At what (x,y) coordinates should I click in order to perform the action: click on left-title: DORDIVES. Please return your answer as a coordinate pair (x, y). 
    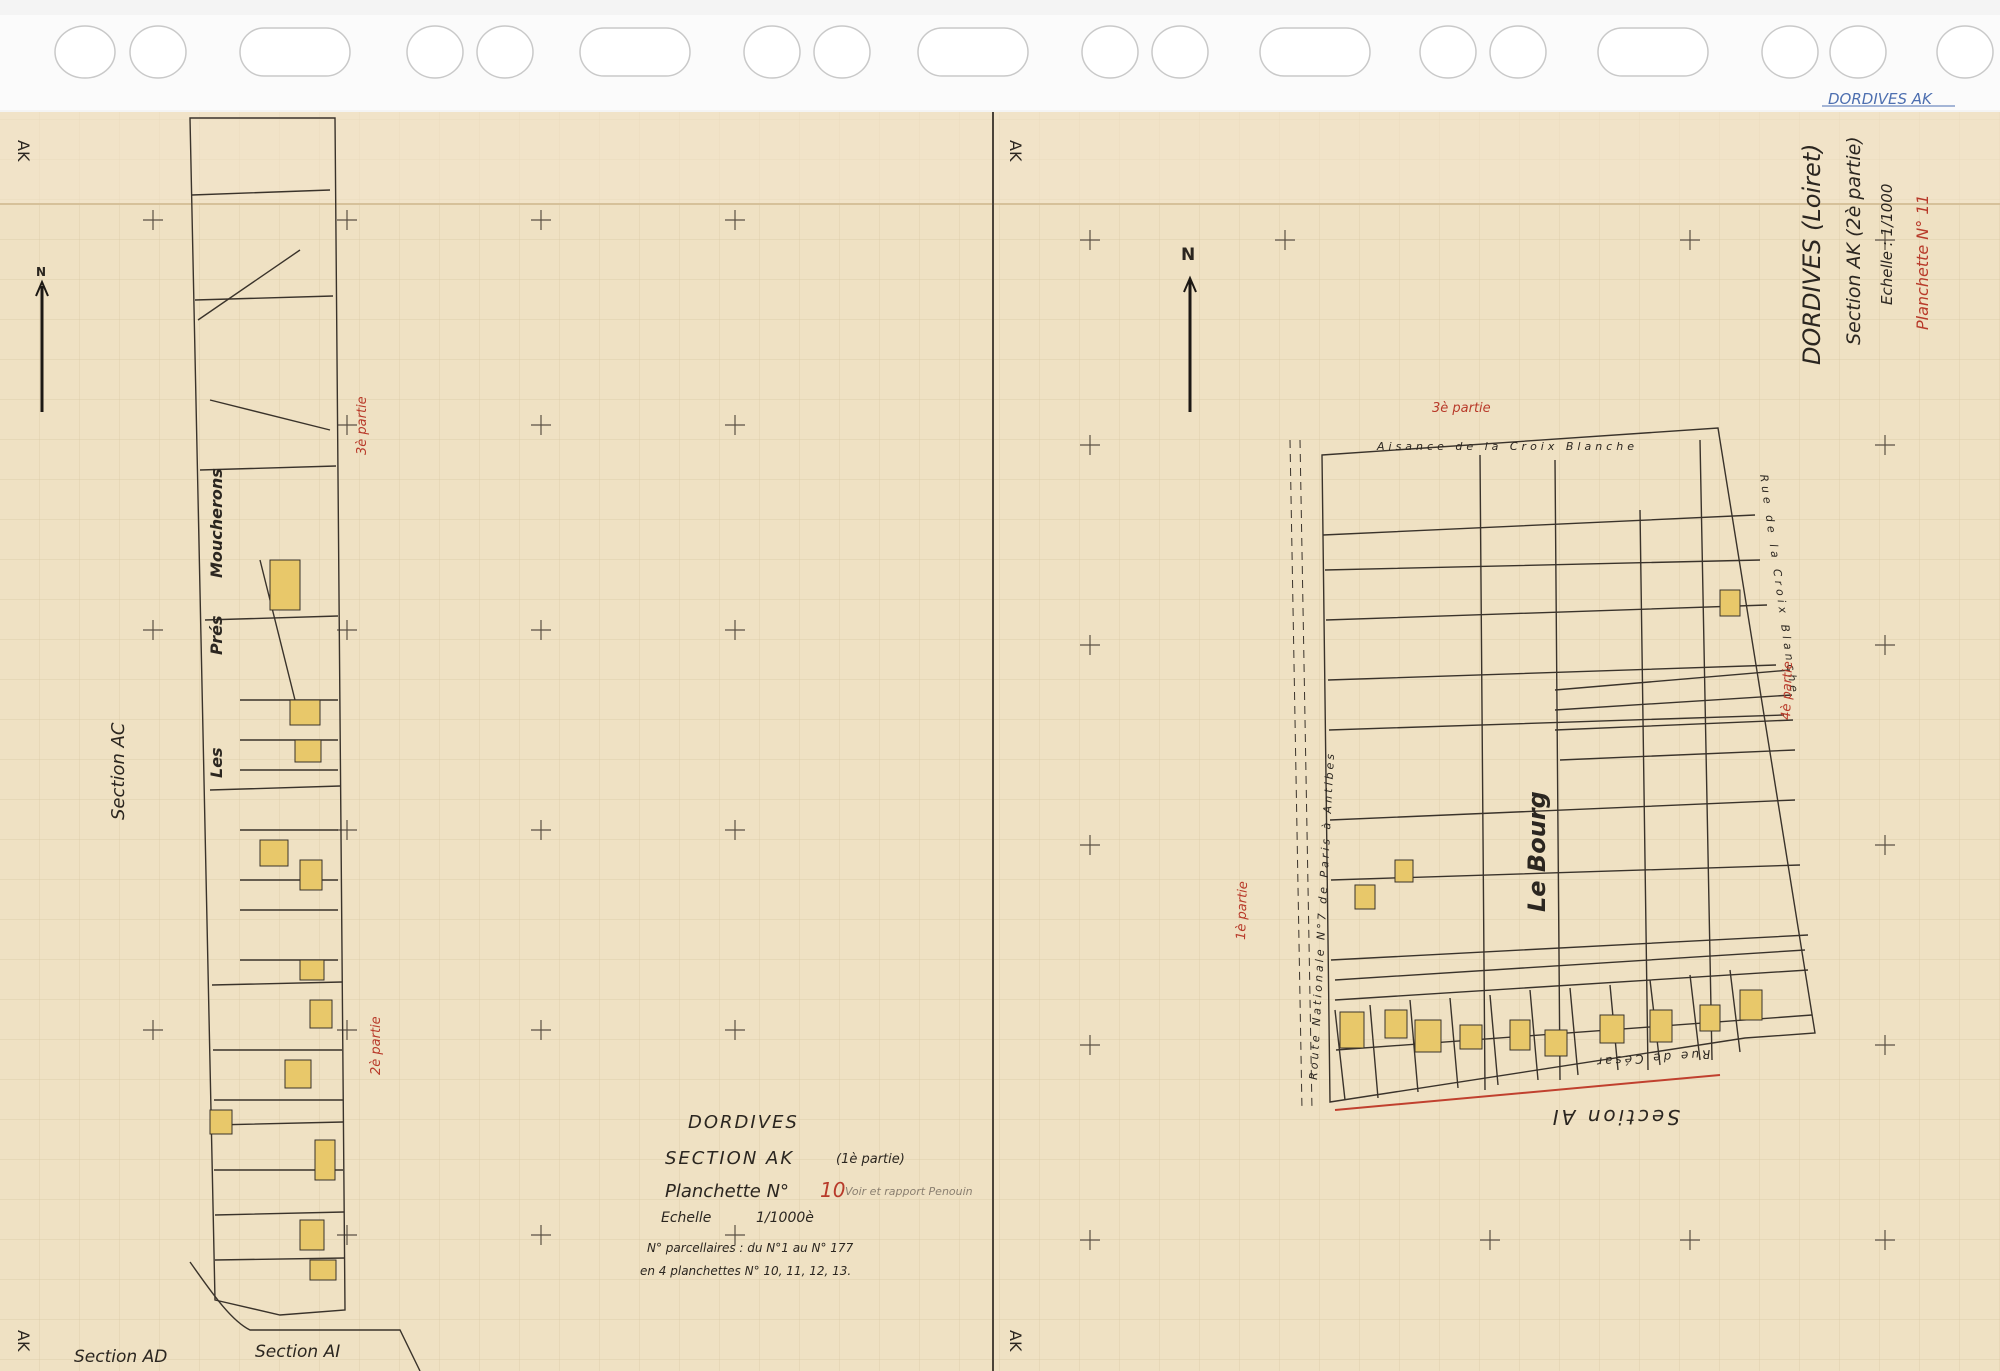
    Looking at the image, I should click on (743, 1122).